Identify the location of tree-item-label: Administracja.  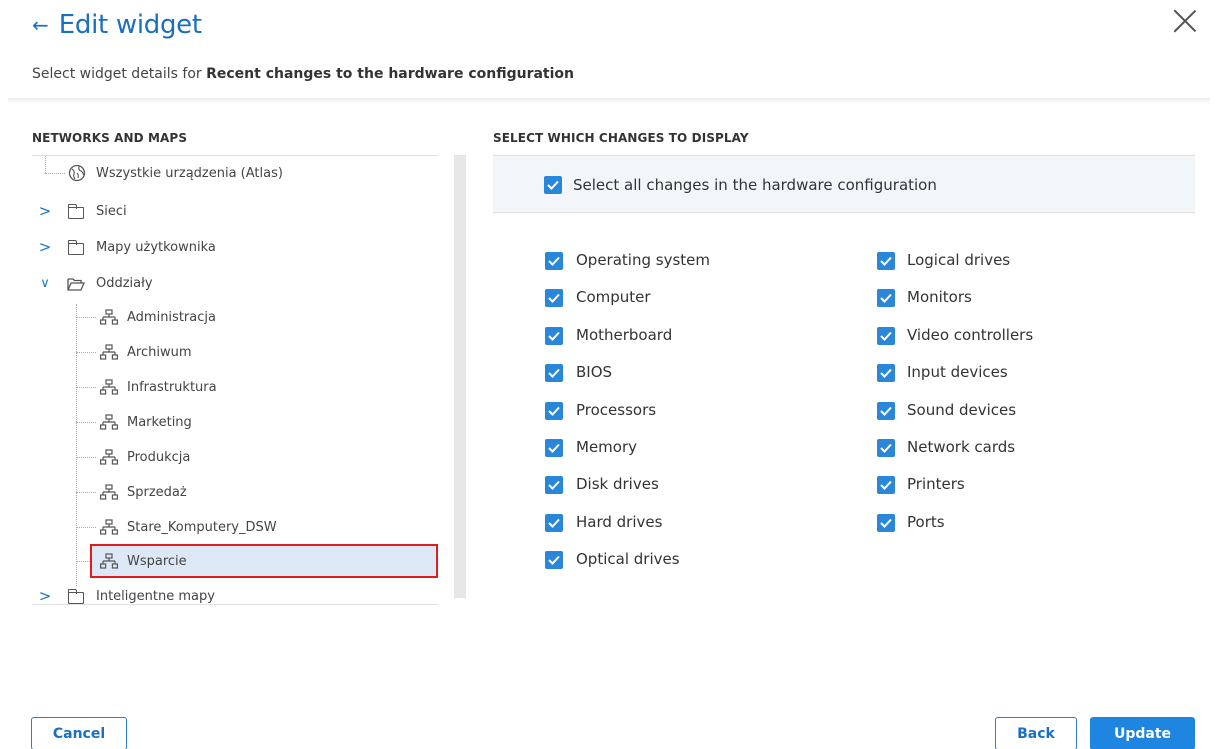
(171, 317).